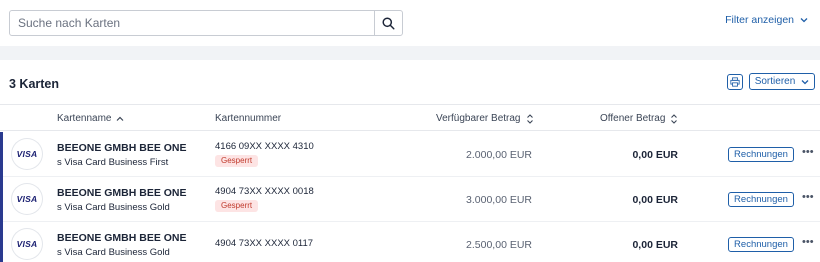 Image resolution: width=820 pixels, height=262 pixels. I want to click on card-number: 4904 73XX XXXX 0018, so click(264, 191).